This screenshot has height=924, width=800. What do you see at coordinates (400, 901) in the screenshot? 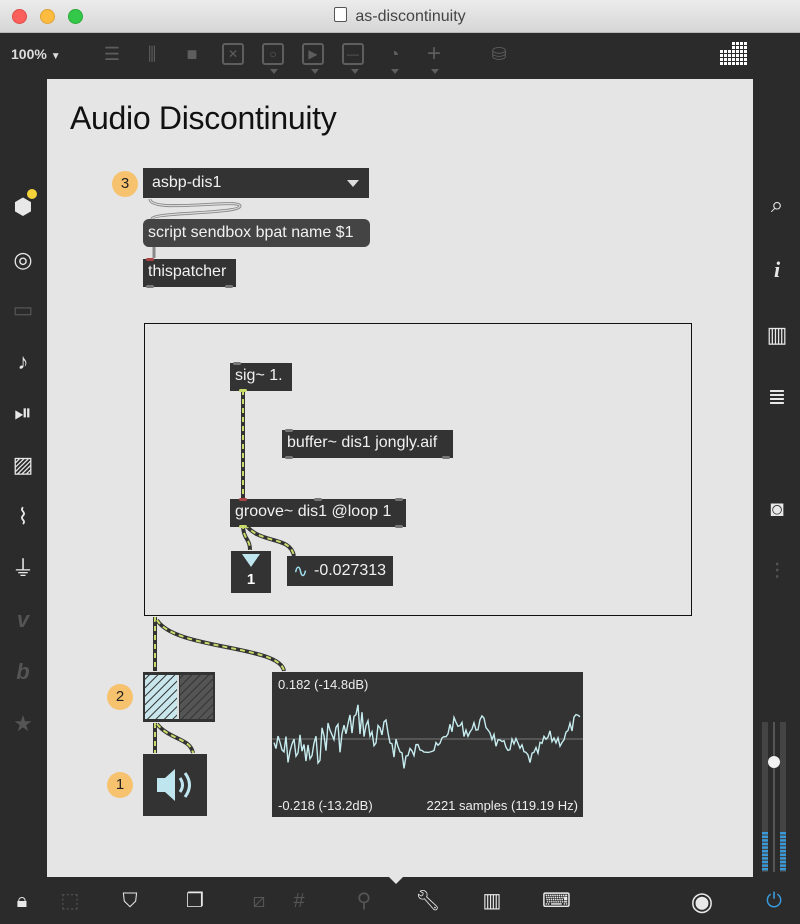
I see `bottom-toolbar: 🔒︎ ⬚ ⛉ ❐ ⧄ # ⚲ 🔧︎ ▥ ⌨ ◉ ⏻` at bounding box center [400, 901].